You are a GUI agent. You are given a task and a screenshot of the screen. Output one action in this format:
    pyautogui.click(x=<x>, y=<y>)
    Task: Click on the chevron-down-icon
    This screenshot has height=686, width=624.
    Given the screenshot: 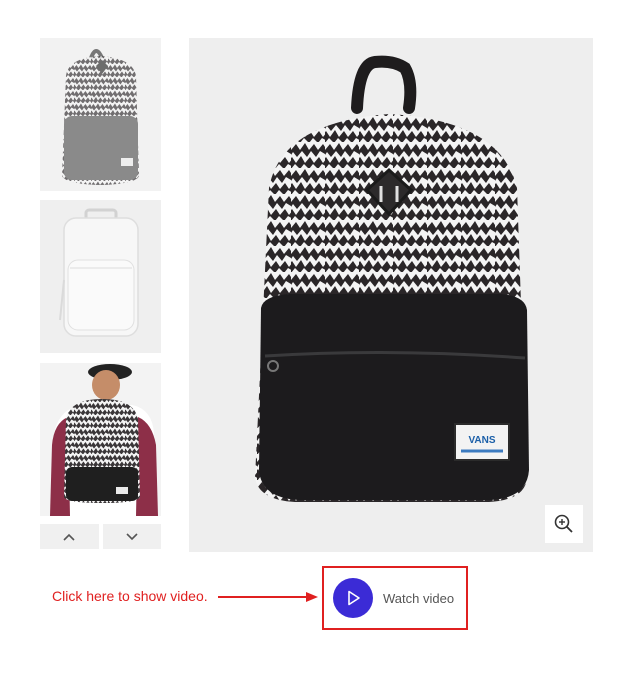 What is the action you would take?
    pyautogui.click(x=132, y=536)
    